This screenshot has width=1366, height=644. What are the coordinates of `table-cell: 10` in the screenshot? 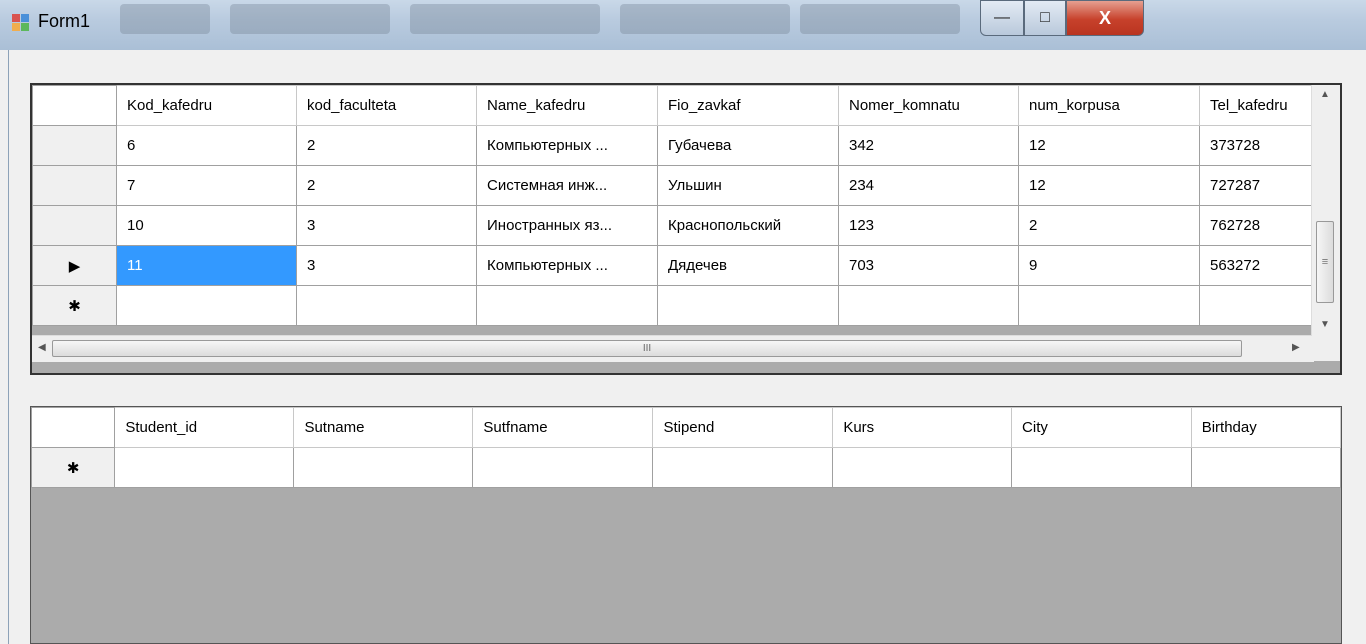 It's located at (206, 225).